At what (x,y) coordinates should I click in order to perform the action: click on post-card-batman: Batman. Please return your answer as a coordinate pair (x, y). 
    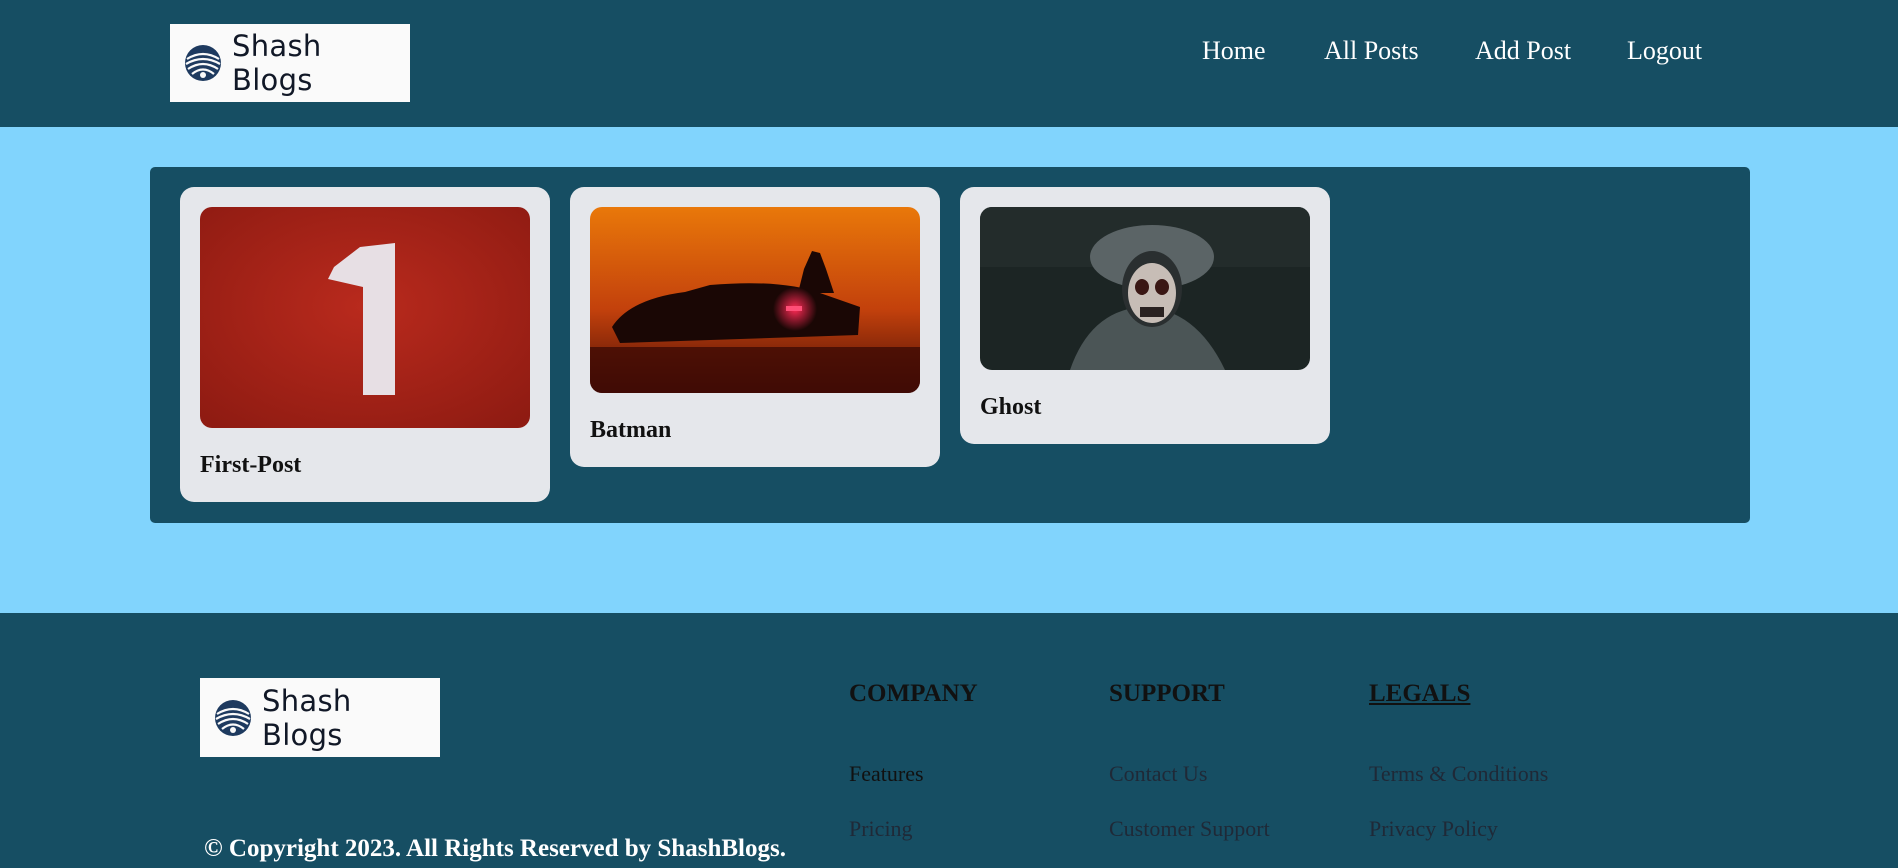
    Looking at the image, I should click on (755, 327).